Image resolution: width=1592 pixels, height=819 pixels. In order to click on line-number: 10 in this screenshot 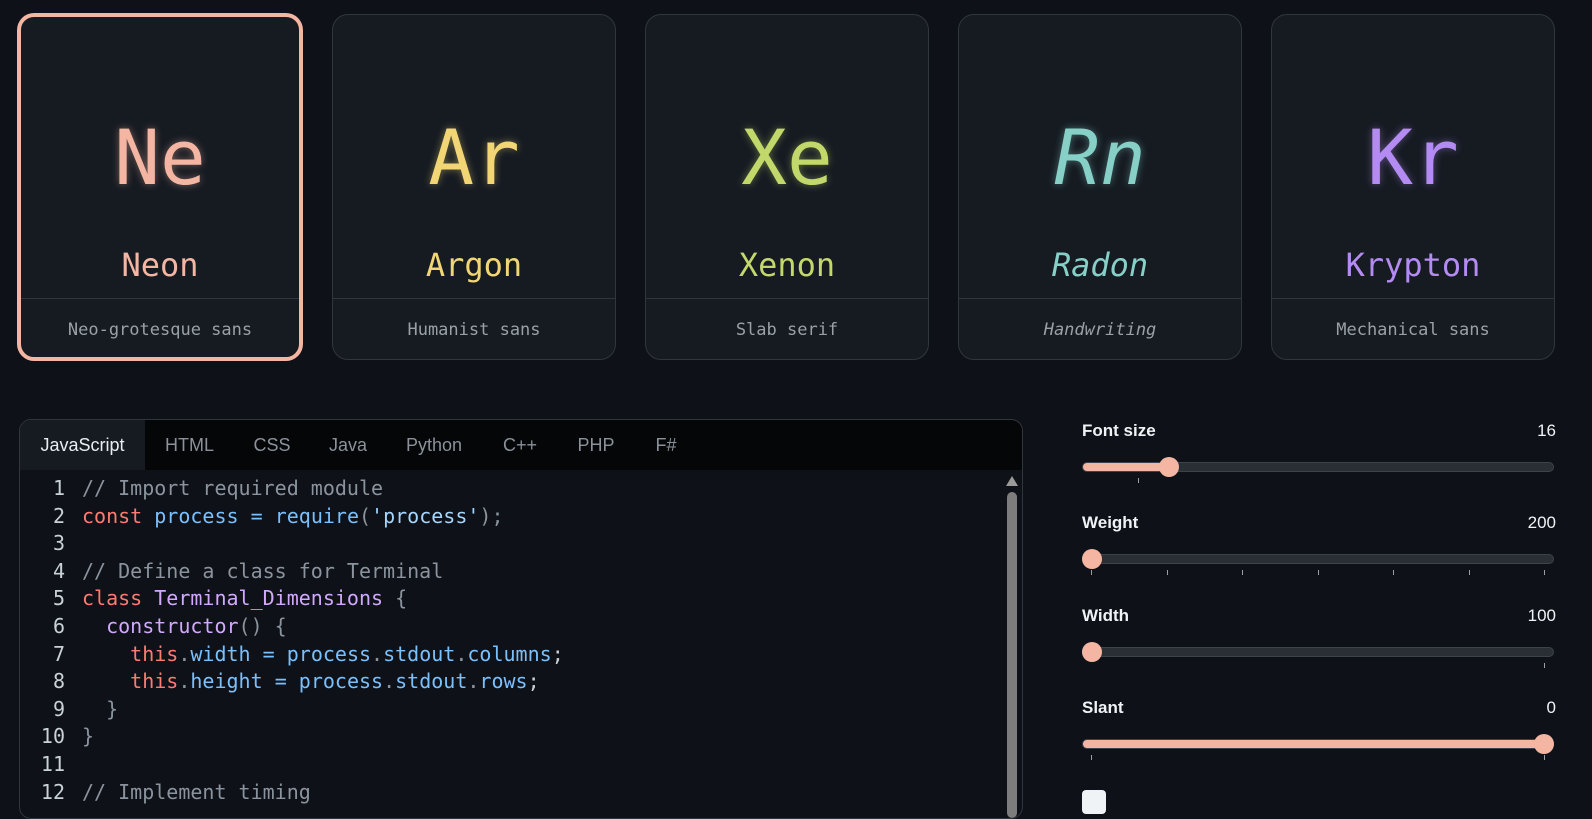, I will do `click(52, 736)`.